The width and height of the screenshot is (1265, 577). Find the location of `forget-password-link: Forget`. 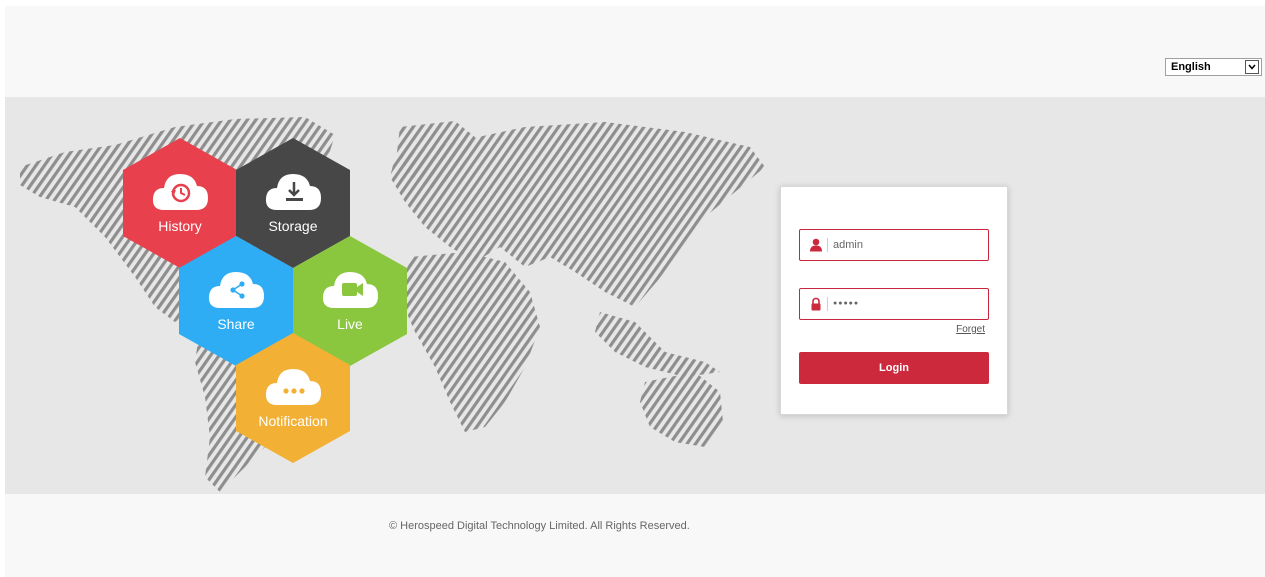

forget-password-link: Forget is located at coordinates (970, 329).